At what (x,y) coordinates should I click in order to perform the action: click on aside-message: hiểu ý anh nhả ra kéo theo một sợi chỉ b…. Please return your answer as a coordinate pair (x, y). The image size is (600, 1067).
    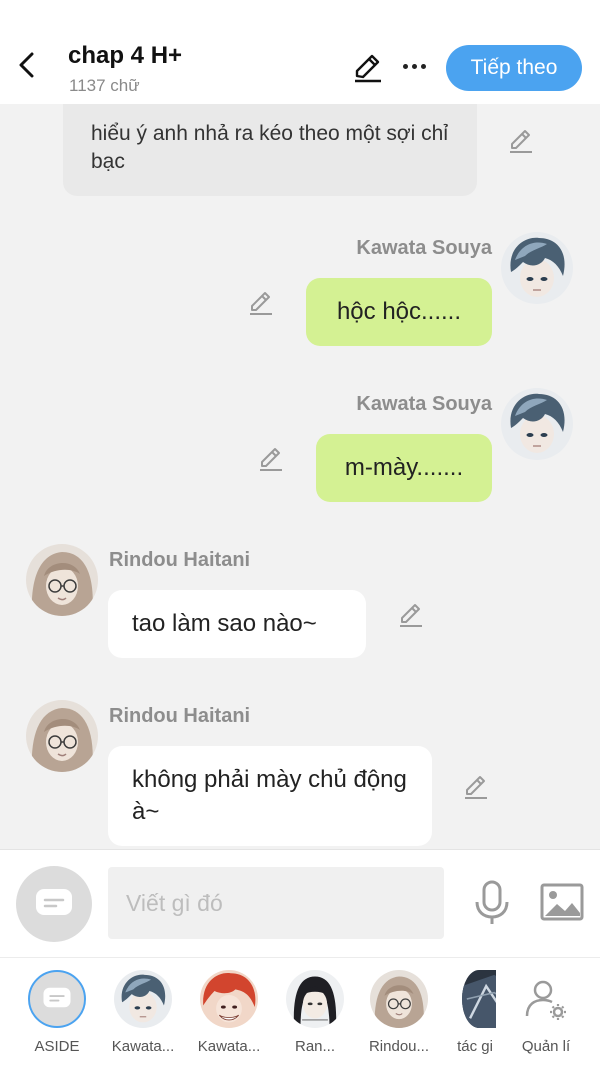
    Looking at the image, I should click on (270, 150).